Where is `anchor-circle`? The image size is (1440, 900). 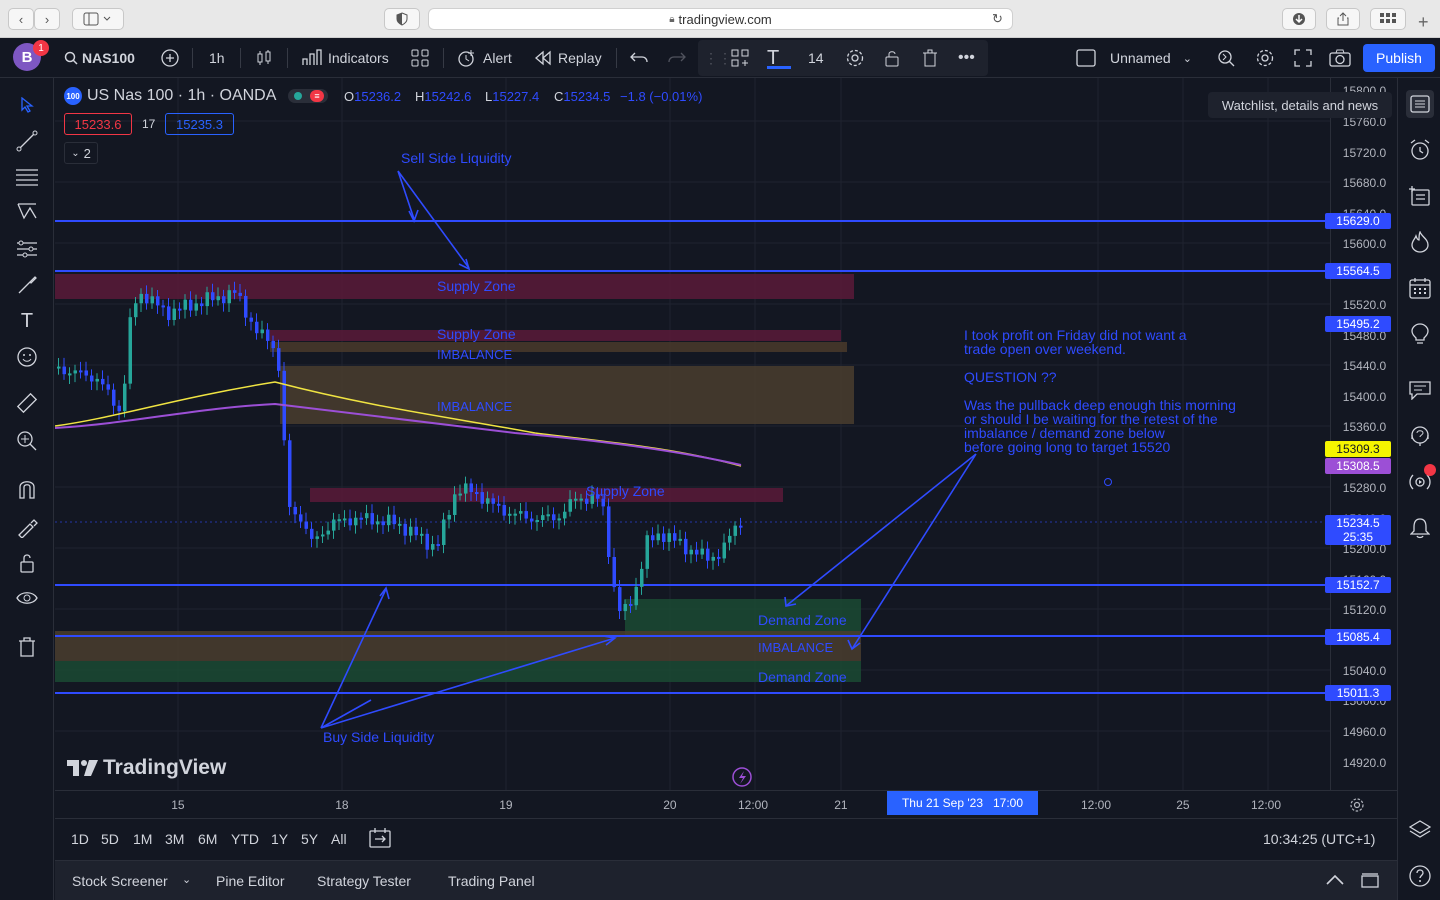 anchor-circle is located at coordinates (1108, 482).